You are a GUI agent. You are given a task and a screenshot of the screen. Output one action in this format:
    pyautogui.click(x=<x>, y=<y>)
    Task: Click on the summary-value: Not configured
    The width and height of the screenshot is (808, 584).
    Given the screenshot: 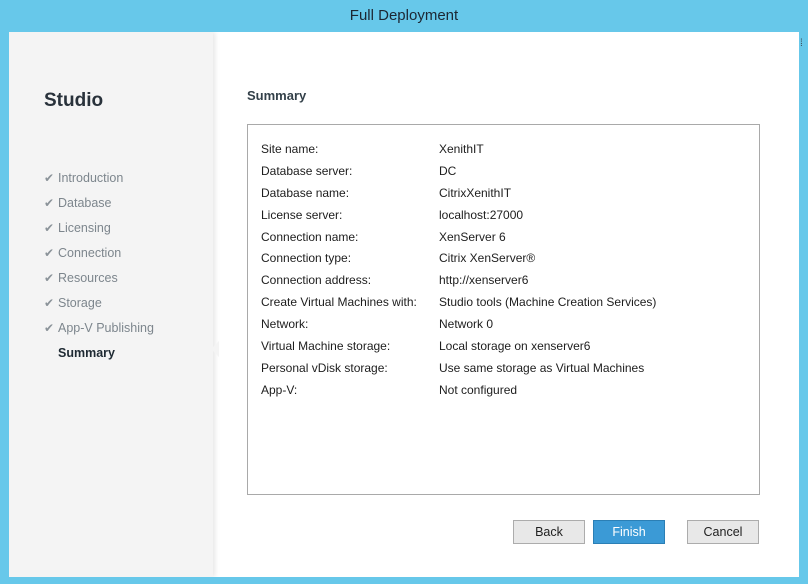 What is the action you would take?
    pyautogui.click(x=478, y=389)
    